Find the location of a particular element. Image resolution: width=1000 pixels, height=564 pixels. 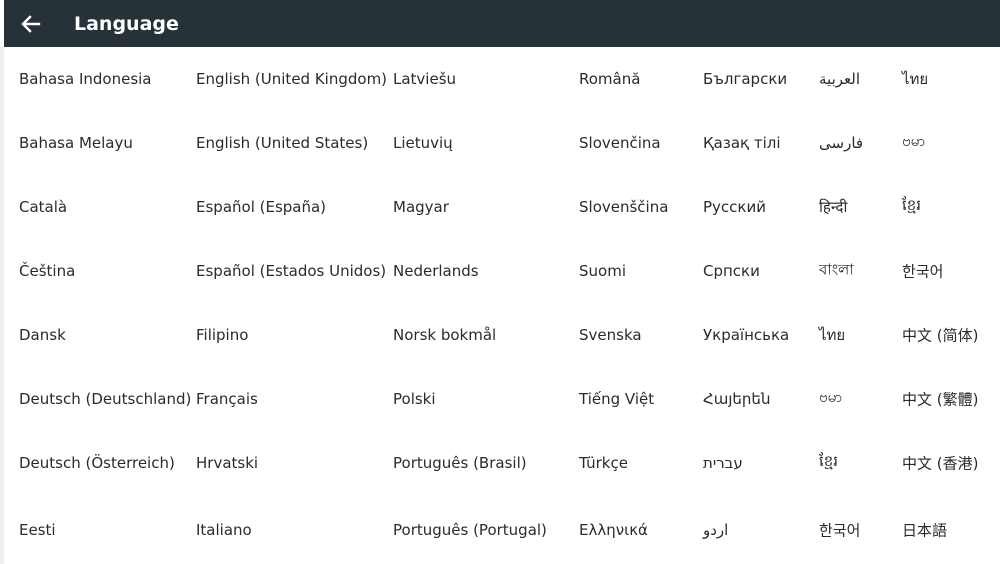

language-item: Қазақ тілі is located at coordinates (761, 143).